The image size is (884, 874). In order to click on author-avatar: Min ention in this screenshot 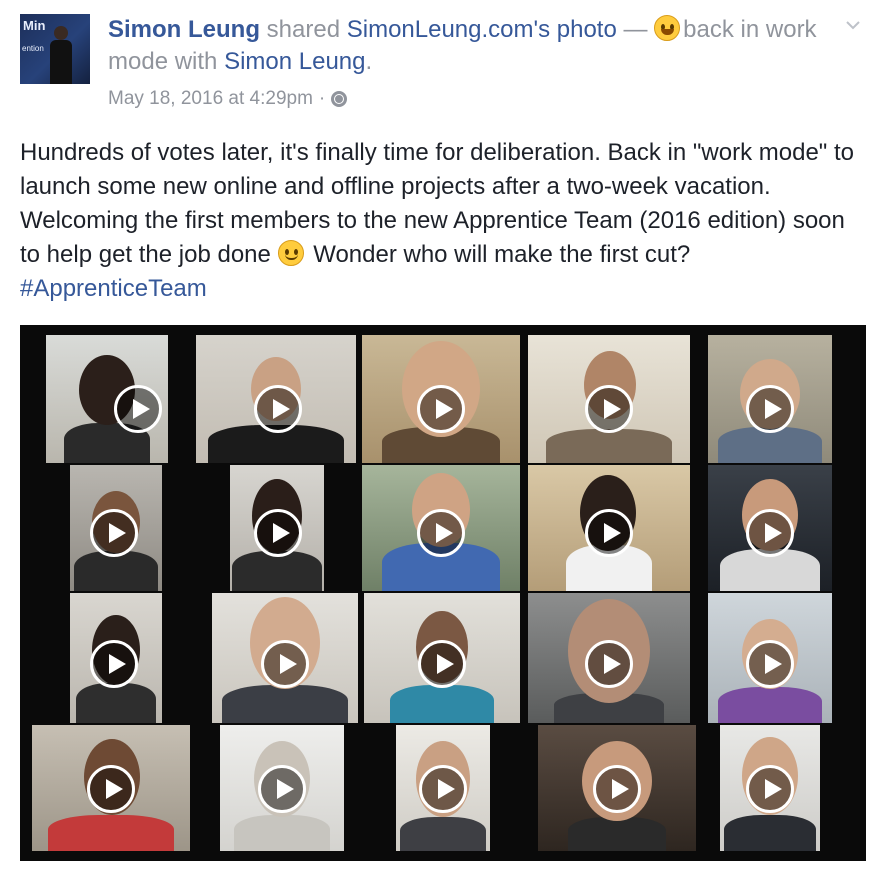, I will do `click(55, 49)`.